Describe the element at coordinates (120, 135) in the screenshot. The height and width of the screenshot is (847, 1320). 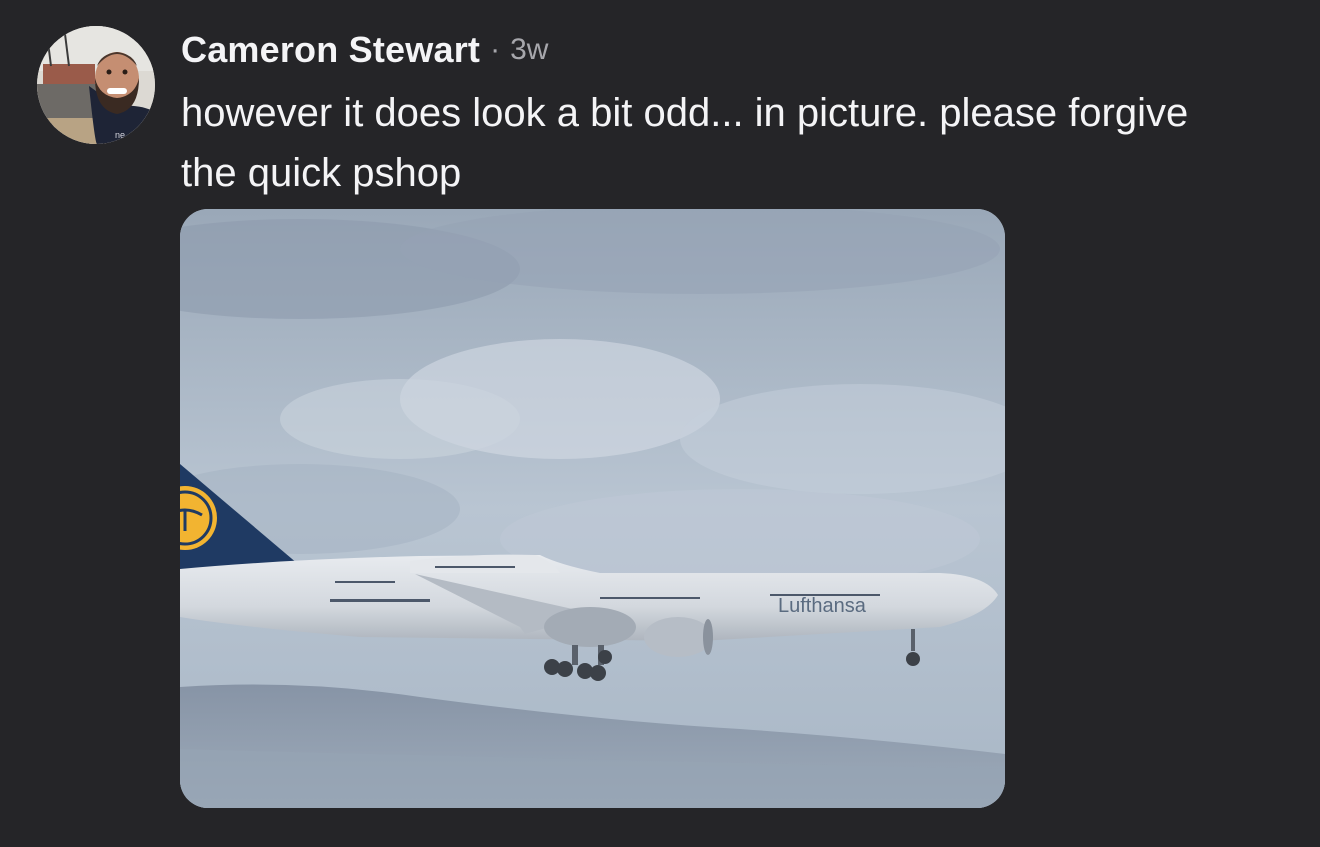
I see `avatar-shirt-text: ne` at that location.